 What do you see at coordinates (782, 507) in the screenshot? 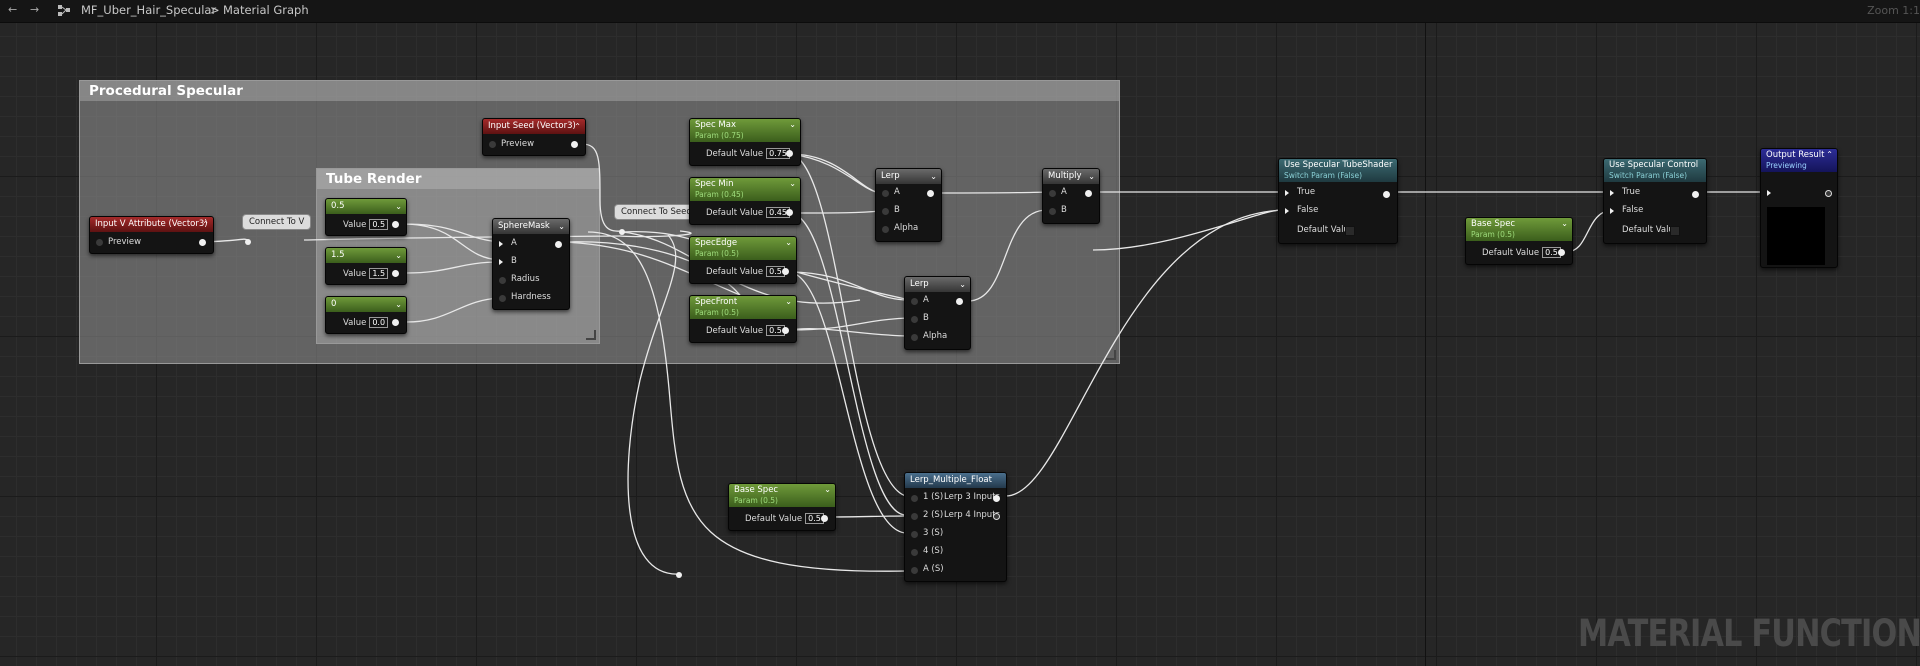
I see `node-base-spec-bottom: Base Spec Param (0.5) ⌄ Default Value 0.5` at bounding box center [782, 507].